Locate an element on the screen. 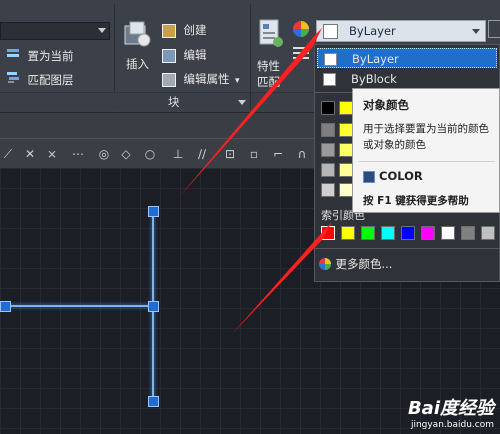 The image size is (500, 434). annotation-arrow-upper is located at coordinates (251, 112).